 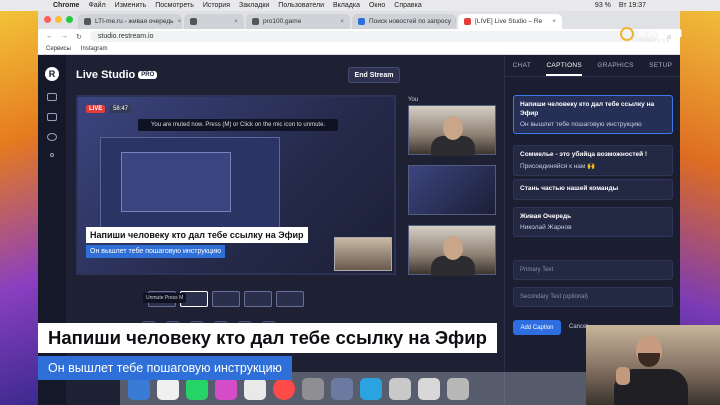 I want to click on tab-graphics: GRAPHICS, so click(x=615, y=65).